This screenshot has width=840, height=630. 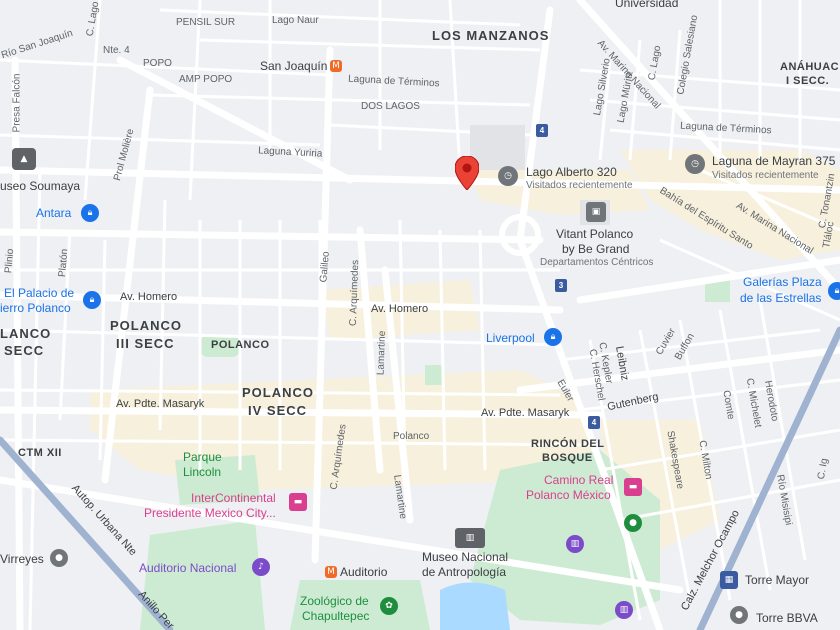 What do you see at coordinates (39, 293) in the screenshot?
I see `place-palacio-hierro-1: El Palacio de` at bounding box center [39, 293].